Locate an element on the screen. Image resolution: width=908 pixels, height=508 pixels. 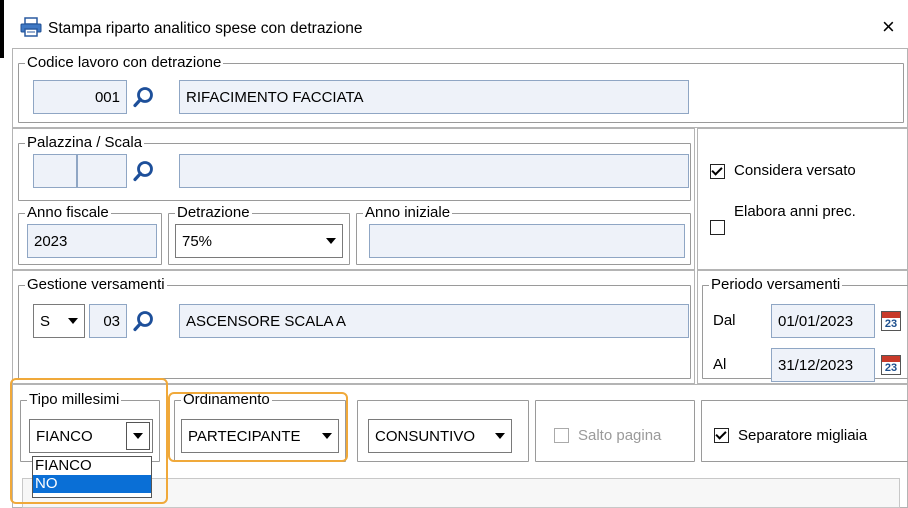
printer-icon is located at coordinates (31, 27).